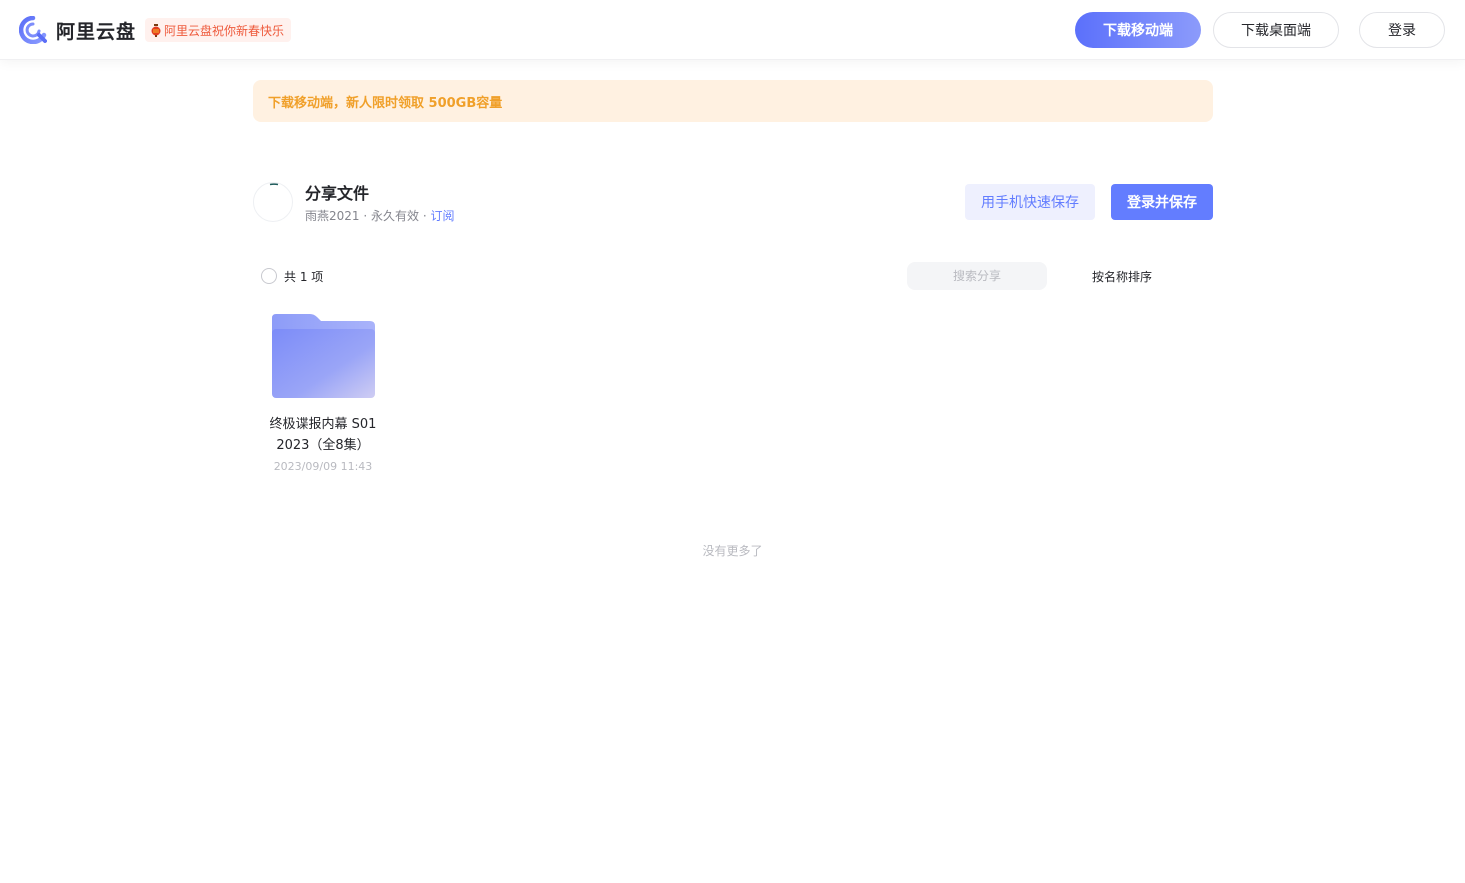  What do you see at coordinates (323, 466) in the screenshot?
I see `file-date: 2023/09/09 11:43` at bounding box center [323, 466].